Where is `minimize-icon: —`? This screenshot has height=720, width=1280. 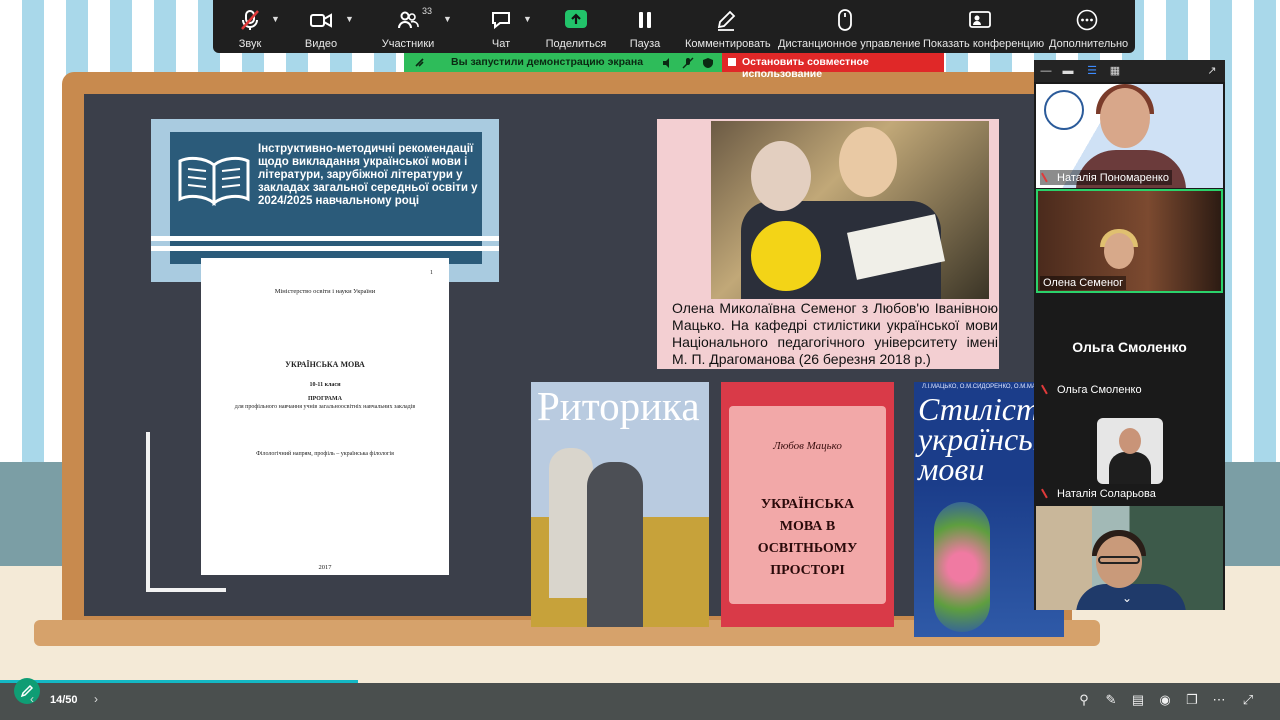
minimize-icon: — is located at coordinates (1046, 71).